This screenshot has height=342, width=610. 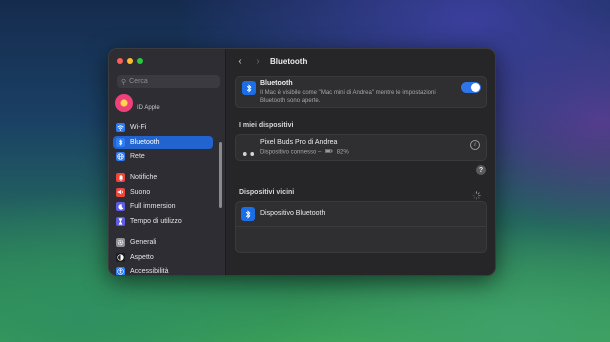 What do you see at coordinates (144, 177) in the screenshot?
I see `sidebar-item-label: Notifiche` at bounding box center [144, 177].